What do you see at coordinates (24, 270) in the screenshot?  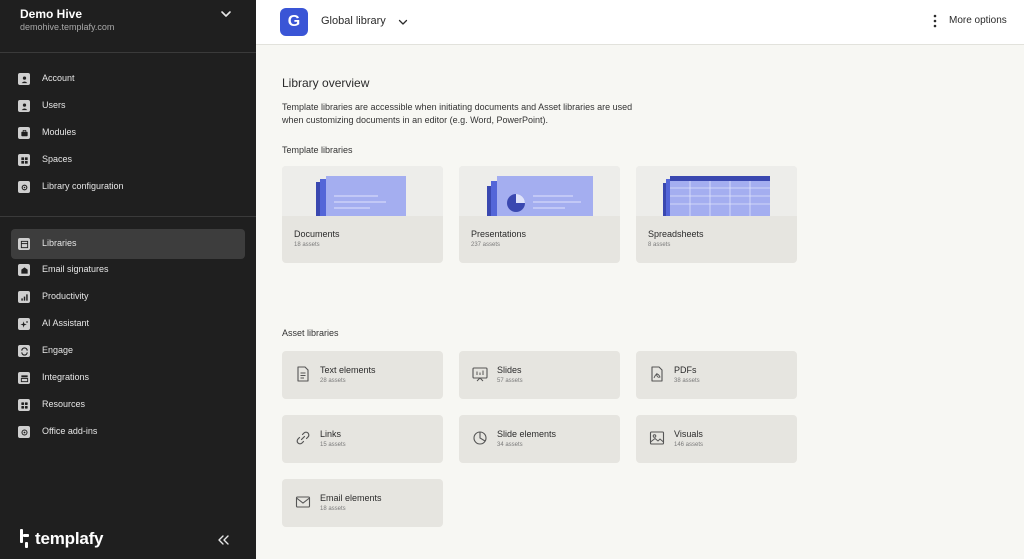 I see `email-signature-icon` at bounding box center [24, 270].